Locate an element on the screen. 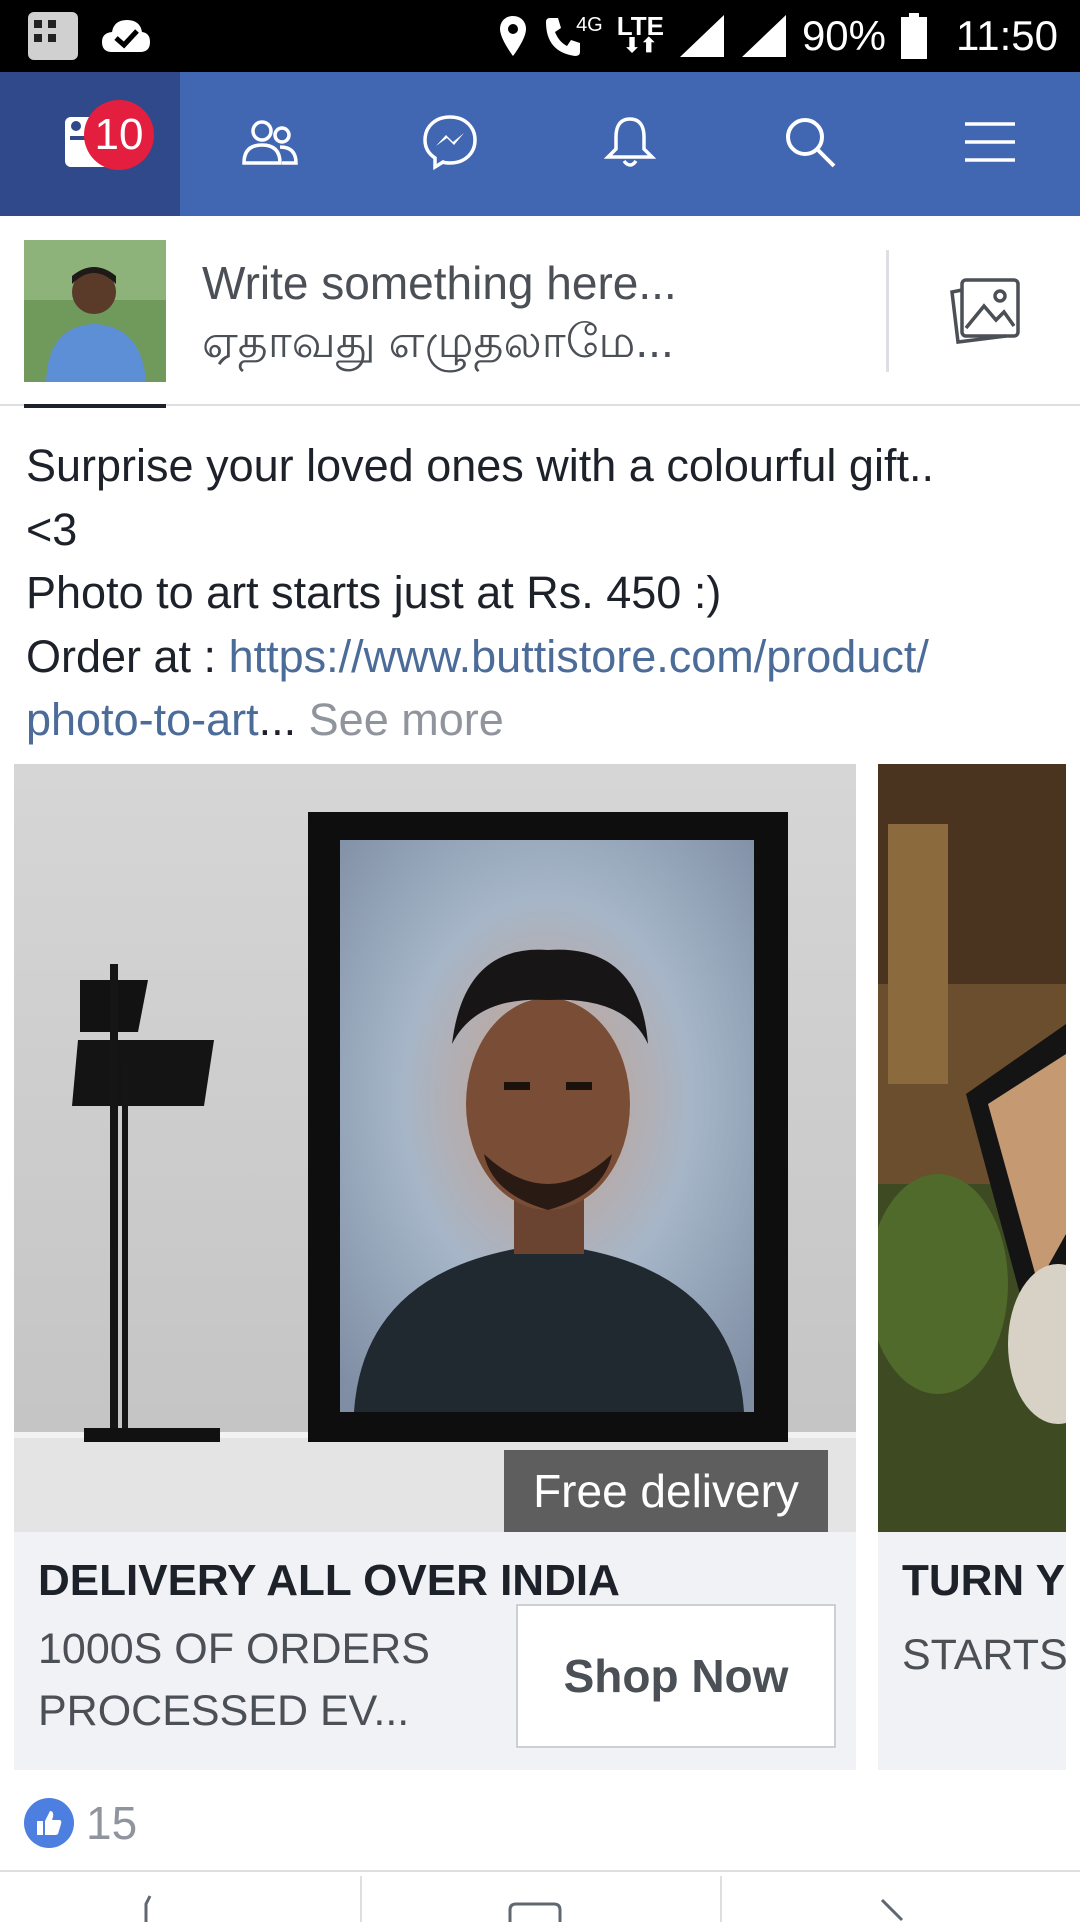 Image resolution: width=1080 pixels, height=1927 pixels. order-prefix: Order at : is located at coordinates (127, 656).